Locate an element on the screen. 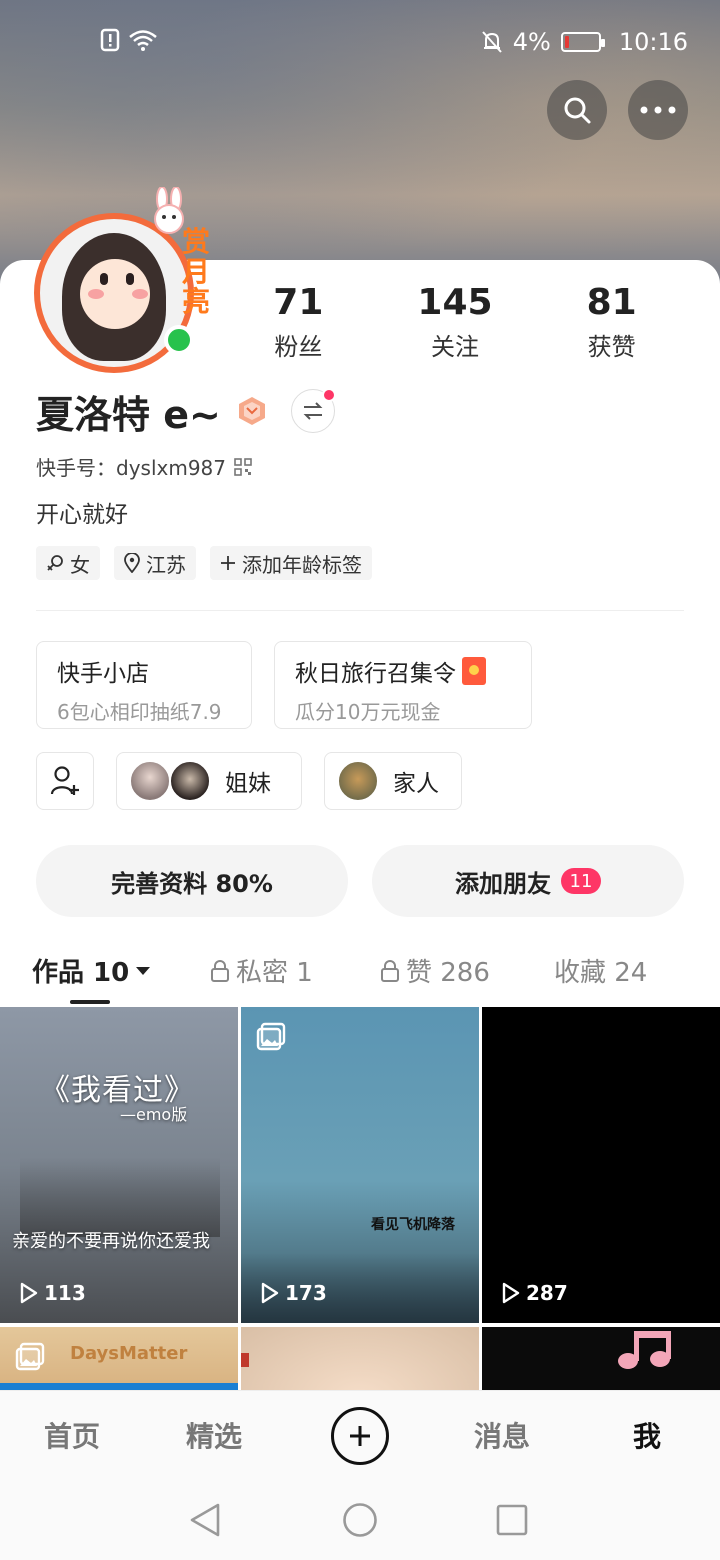 This screenshot has height=1560, width=720. profile-tags: 女 江苏 添加年龄标签 is located at coordinates (204, 563).